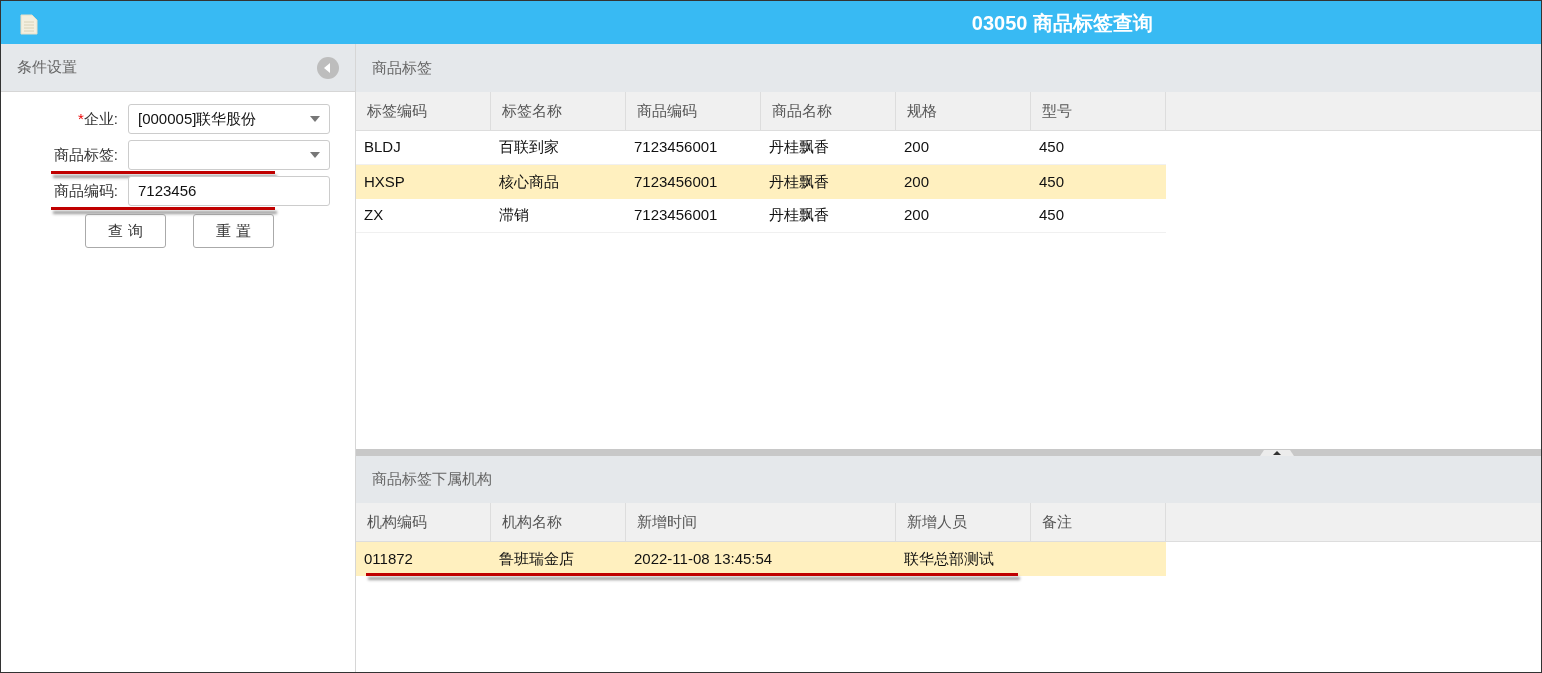 Image resolution: width=1542 pixels, height=673 pixels. What do you see at coordinates (703, 558) in the screenshot?
I see `table-cell-text: 2022-11-08 13:45:54` at bounding box center [703, 558].